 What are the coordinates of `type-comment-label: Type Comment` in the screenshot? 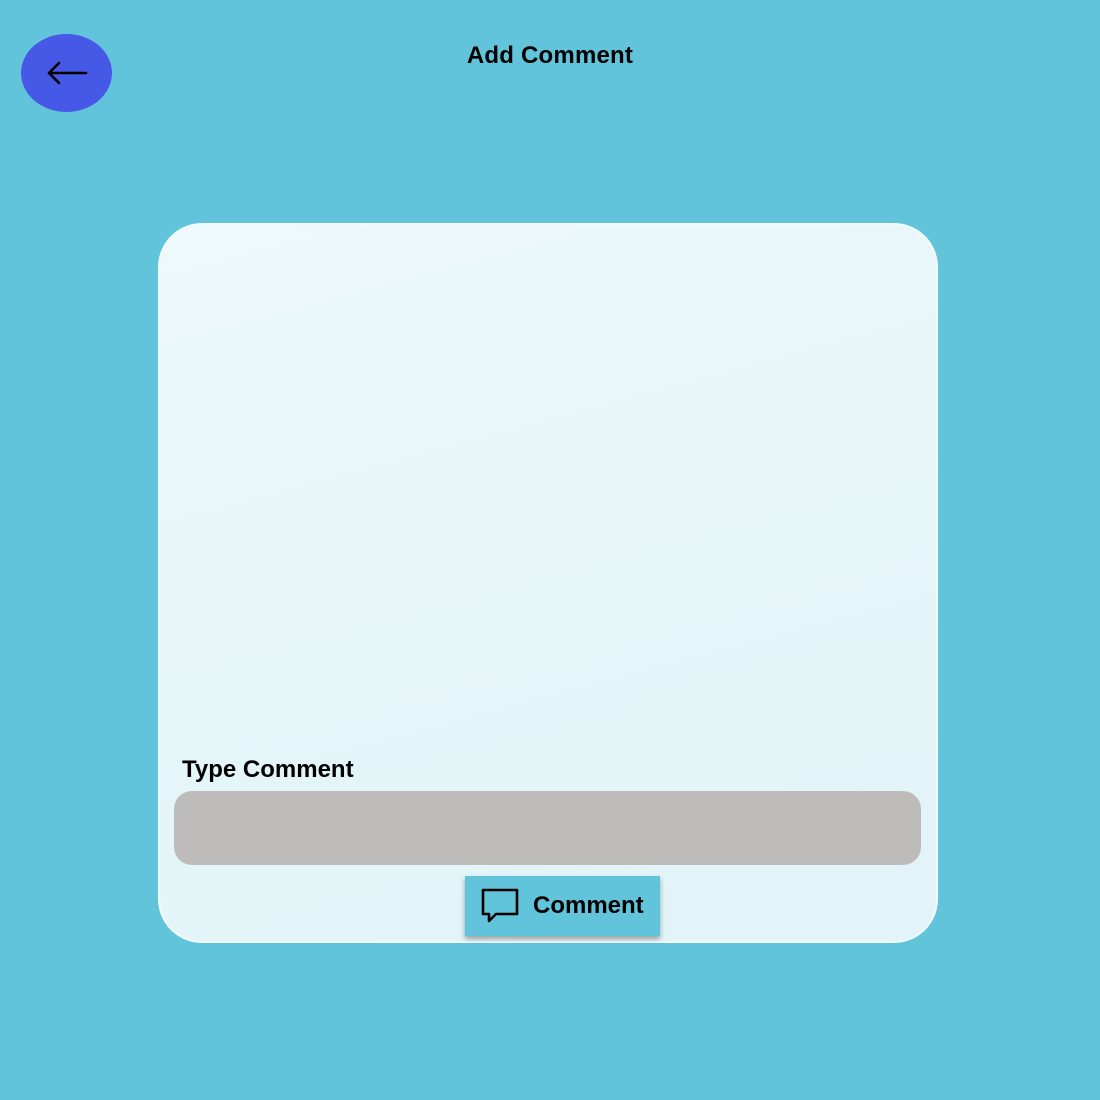 It's located at (268, 769).